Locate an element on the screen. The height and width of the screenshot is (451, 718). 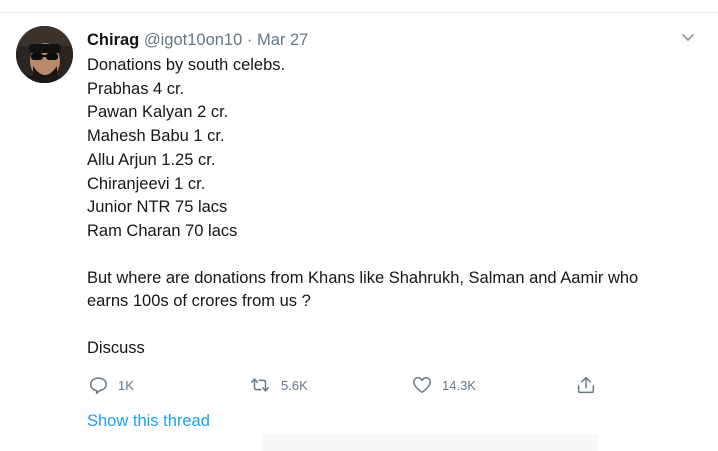
share-button is located at coordinates (586, 385).